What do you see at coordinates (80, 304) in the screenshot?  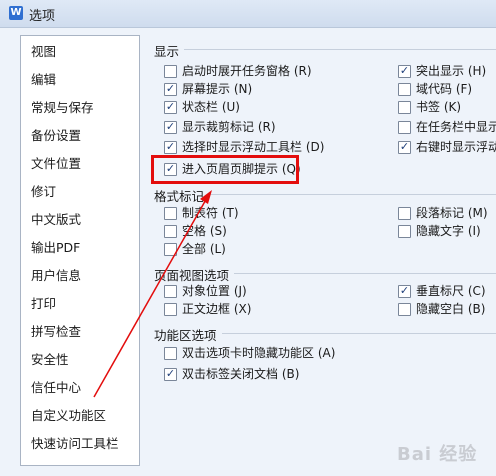 I see `sidebar-item-print: 打印` at bounding box center [80, 304].